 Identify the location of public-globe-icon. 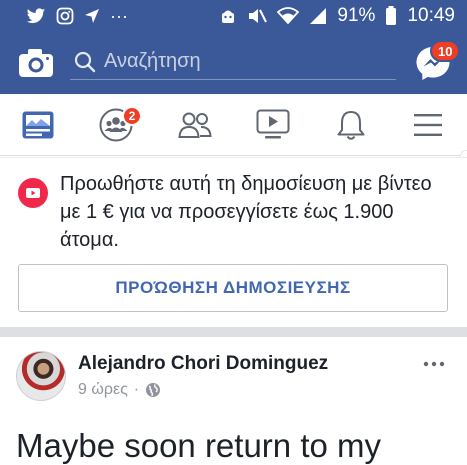
(153, 390).